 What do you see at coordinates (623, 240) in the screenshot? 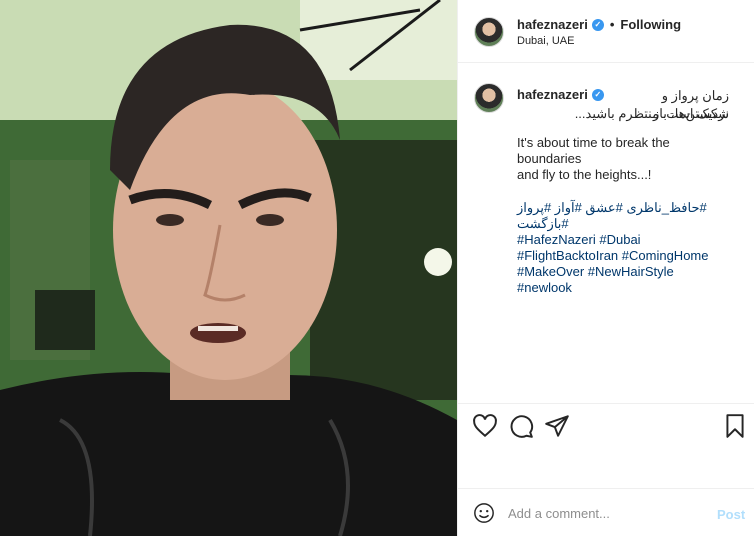
I see `hashtag-line: #HafezNazeri #Dubai` at bounding box center [623, 240].